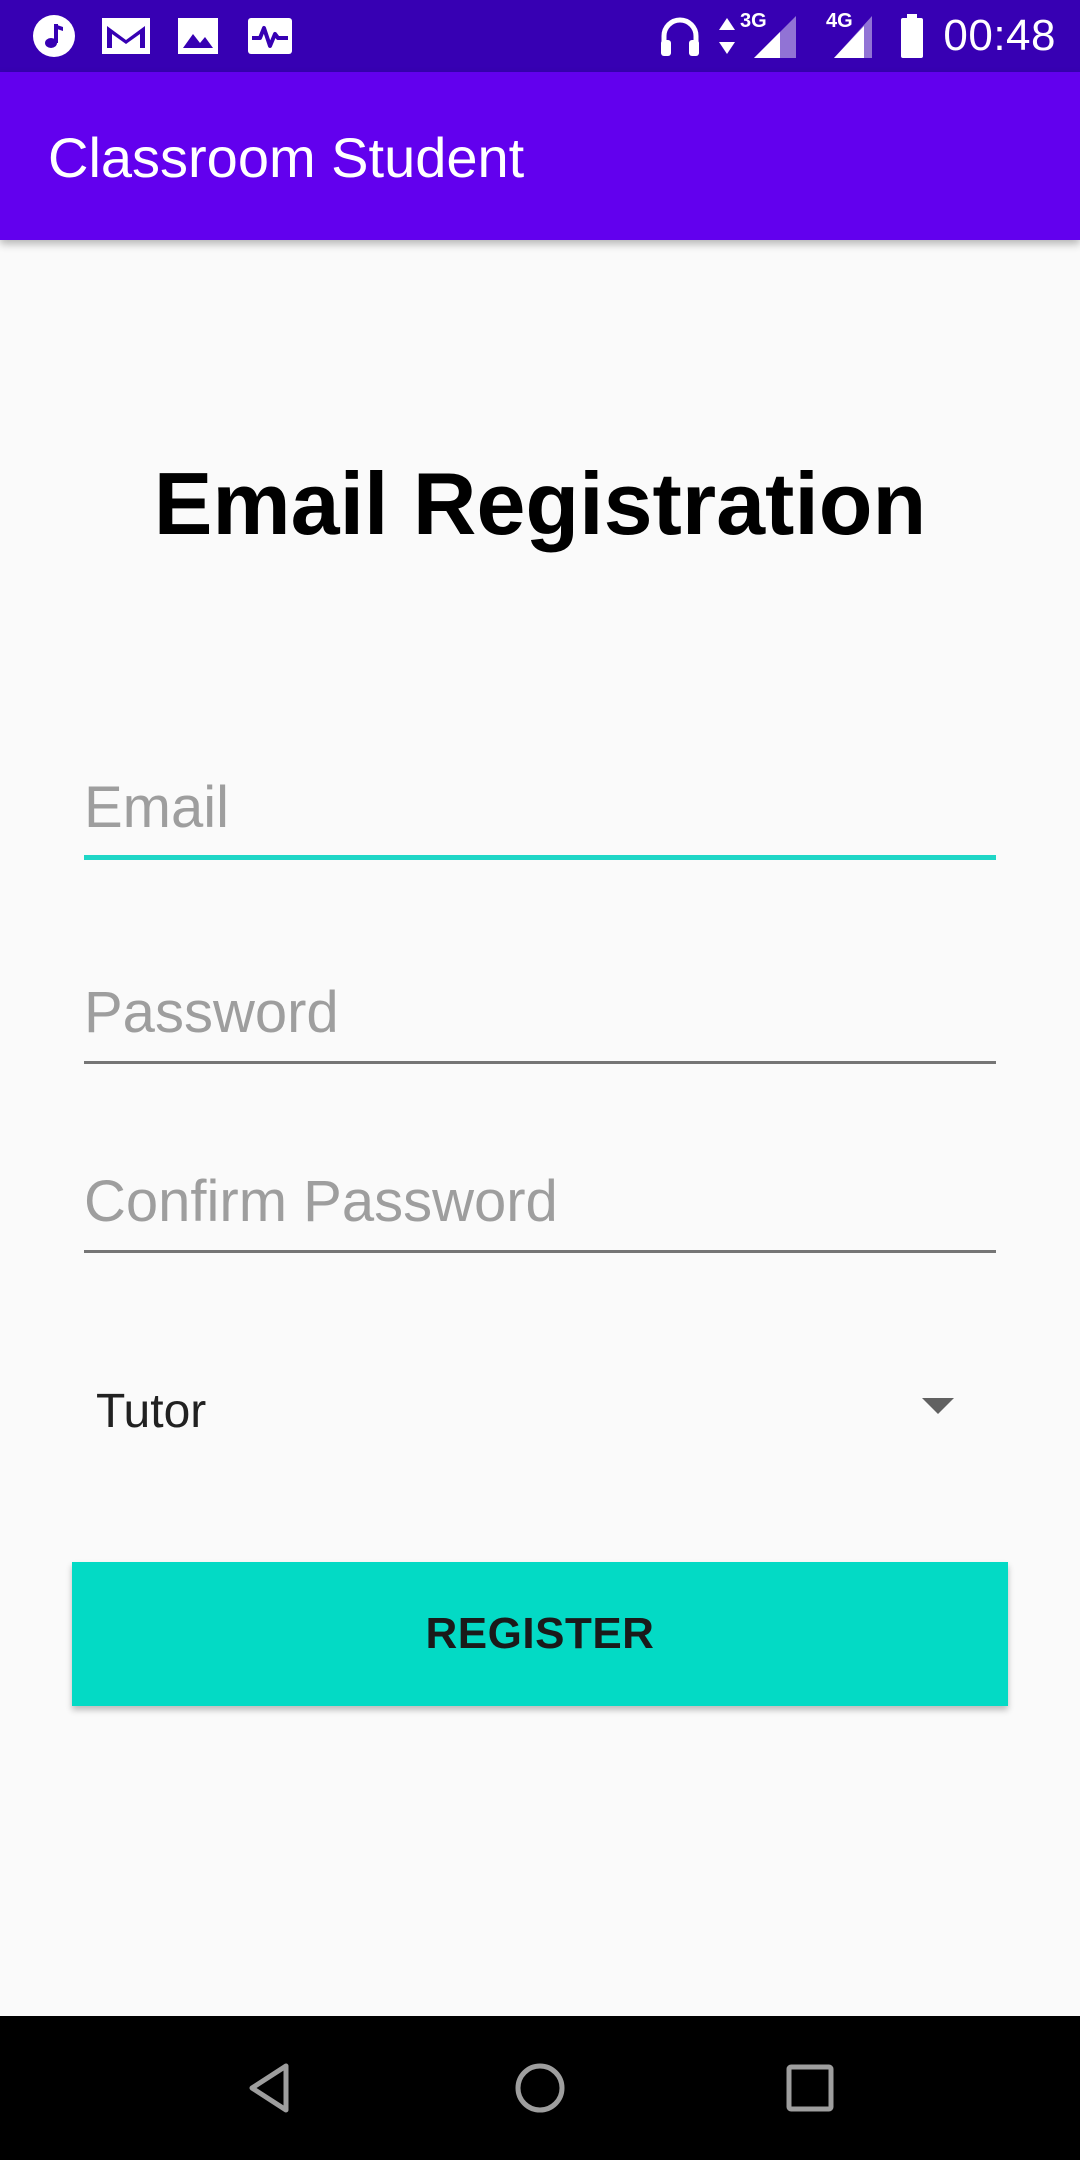 Image resolution: width=1080 pixels, height=2160 pixels. What do you see at coordinates (540, 1410) in the screenshot?
I see `role-spinner: Tutor` at bounding box center [540, 1410].